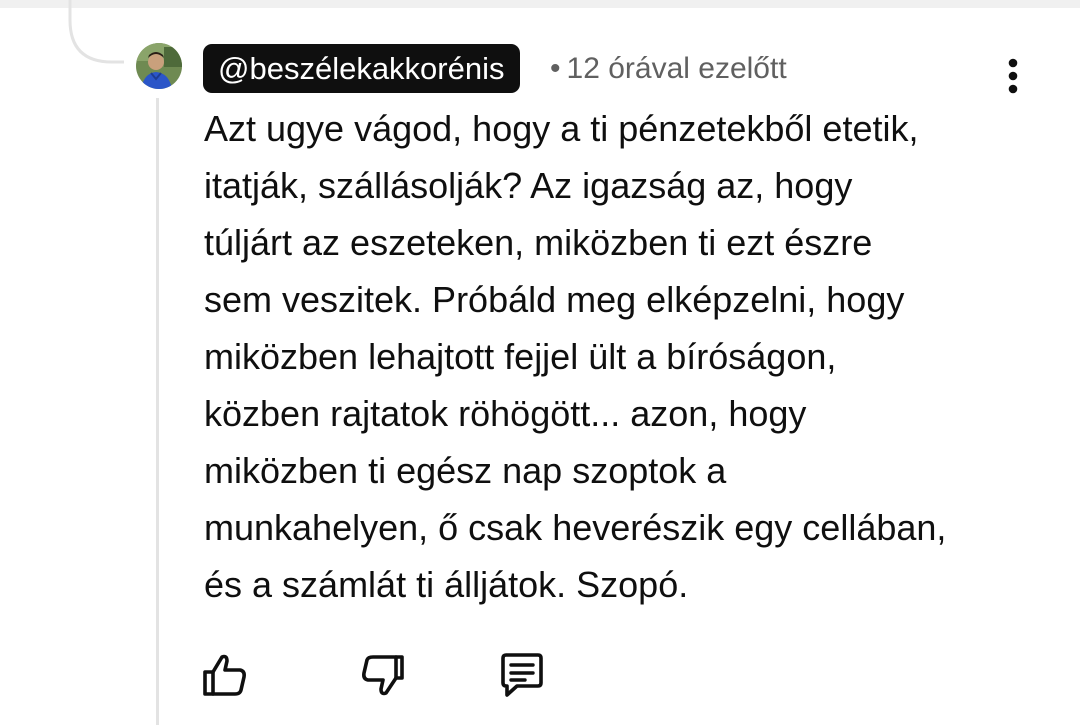  I want to click on reply-button, so click(522, 675).